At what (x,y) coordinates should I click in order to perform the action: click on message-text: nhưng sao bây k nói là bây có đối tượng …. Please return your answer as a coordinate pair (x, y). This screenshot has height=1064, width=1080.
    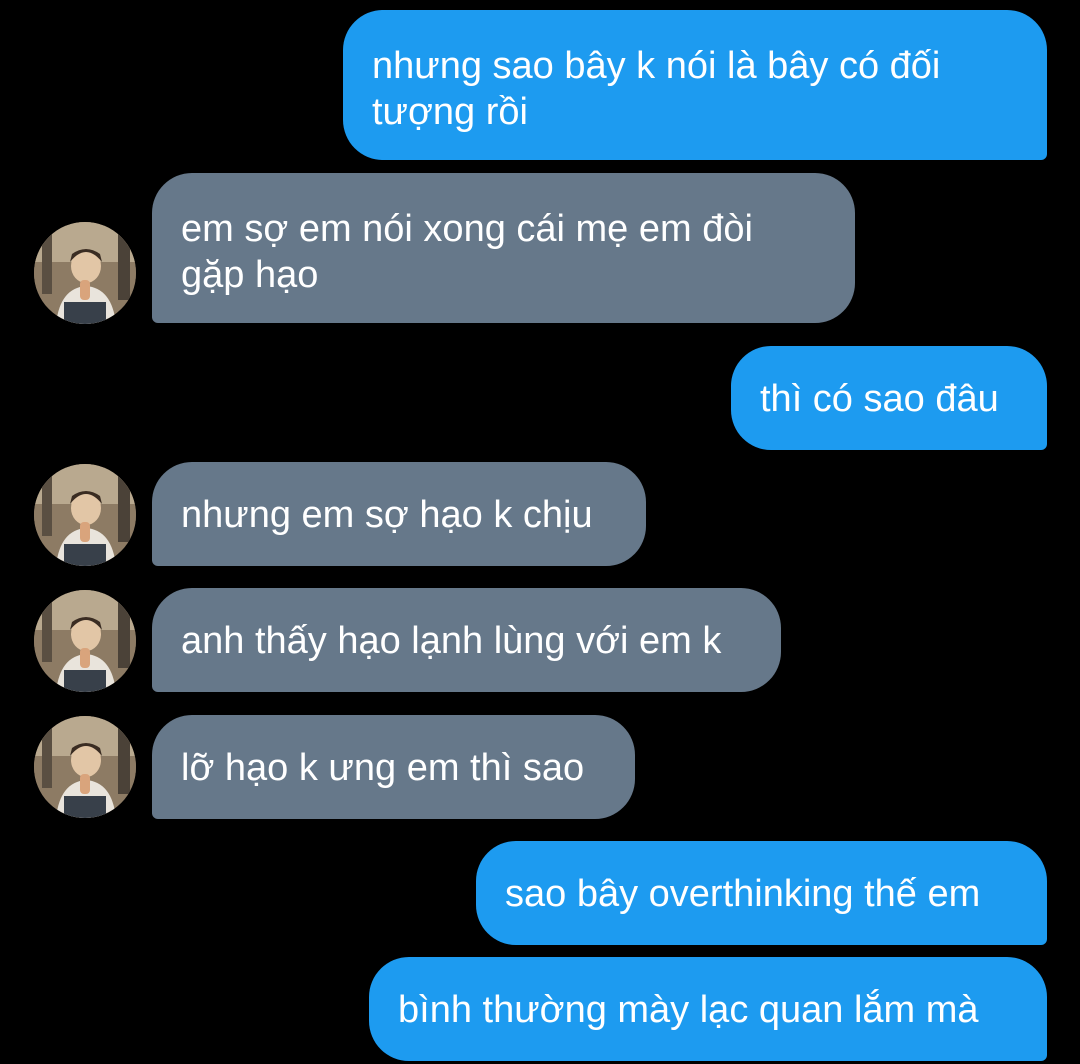
    Looking at the image, I should click on (656, 89).